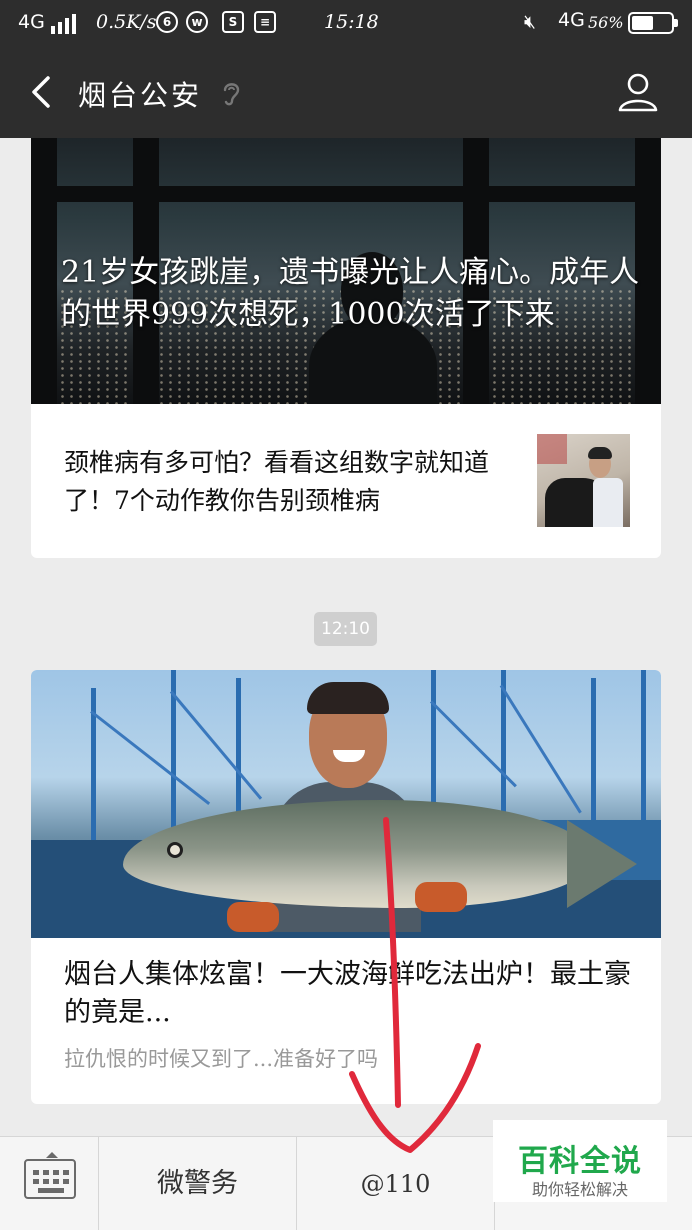 This screenshot has width=692, height=1230. Describe the element at coordinates (396, 1183) in the screenshot. I see `menu-item-110: @110` at that location.